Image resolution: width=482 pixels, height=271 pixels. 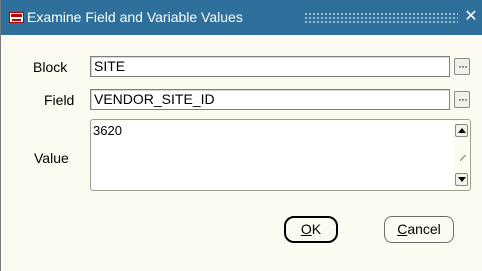 What do you see at coordinates (461, 130) in the screenshot?
I see `scroll-up-icon` at bounding box center [461, 130].